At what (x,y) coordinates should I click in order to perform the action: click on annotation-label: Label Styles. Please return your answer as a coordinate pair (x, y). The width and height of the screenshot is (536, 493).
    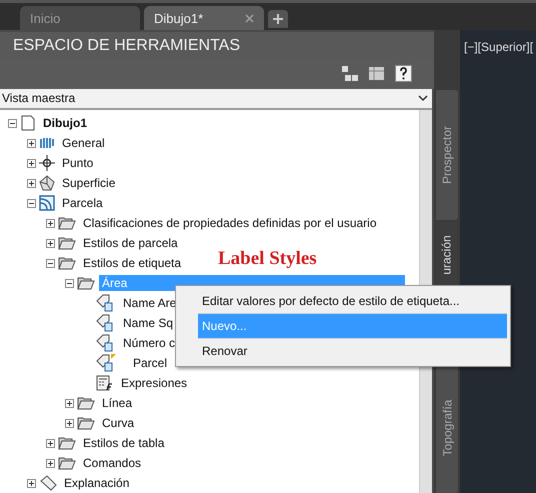
    Looking at the image, I should click on (267, 259).